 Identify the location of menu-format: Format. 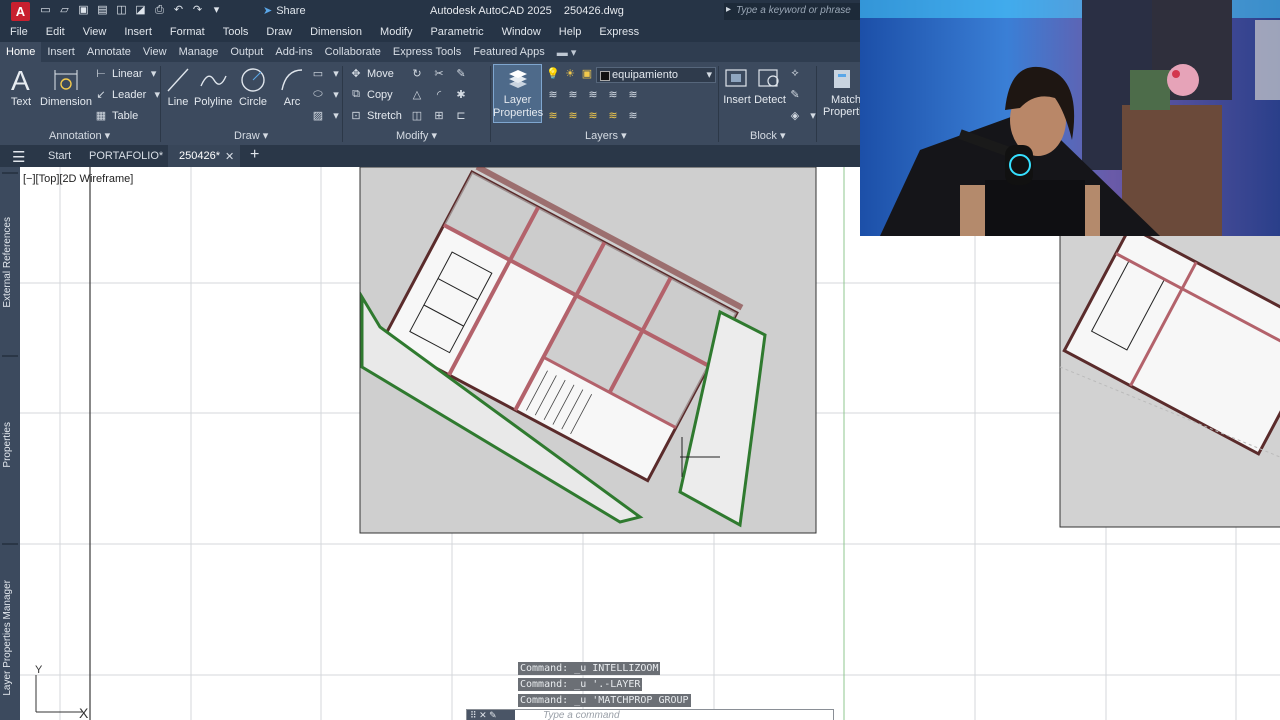
(187, 32).